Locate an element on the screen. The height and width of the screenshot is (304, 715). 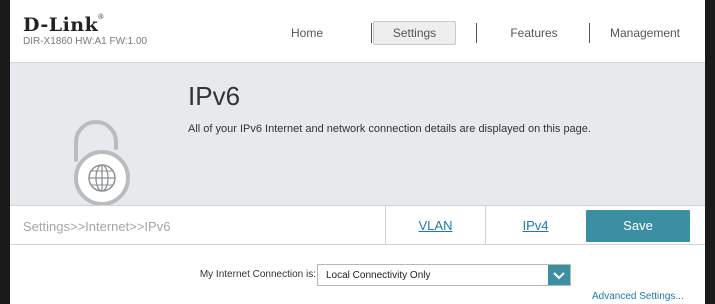
nav-management: Management is located at coordinates (645, 33).